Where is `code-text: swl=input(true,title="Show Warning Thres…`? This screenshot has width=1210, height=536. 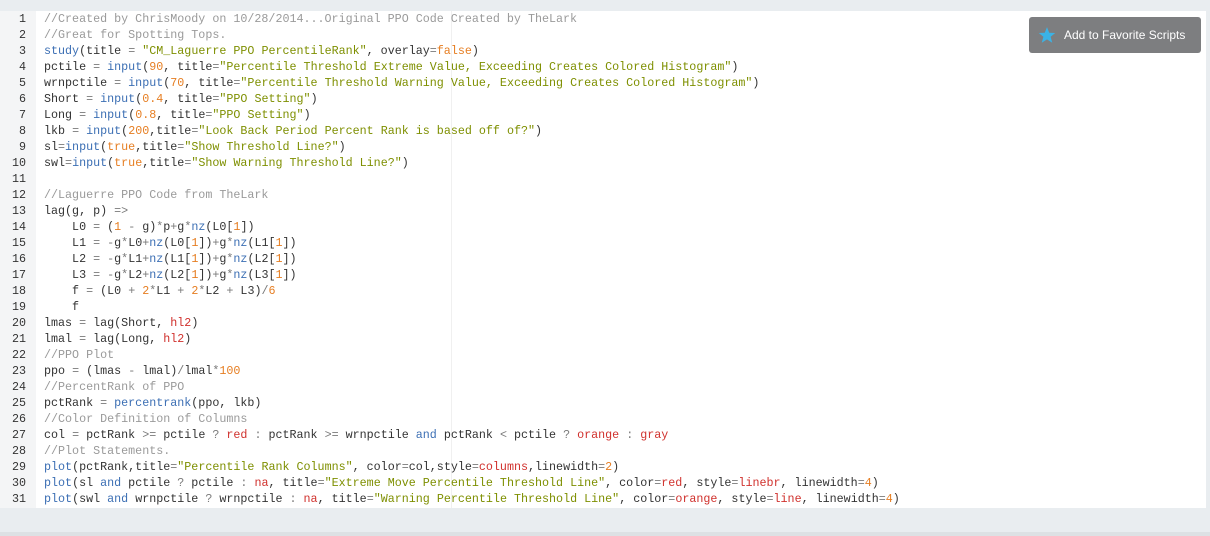
code-text: swl=input(true,title="Show Warning Thres… is located at coordinates (226, 163).